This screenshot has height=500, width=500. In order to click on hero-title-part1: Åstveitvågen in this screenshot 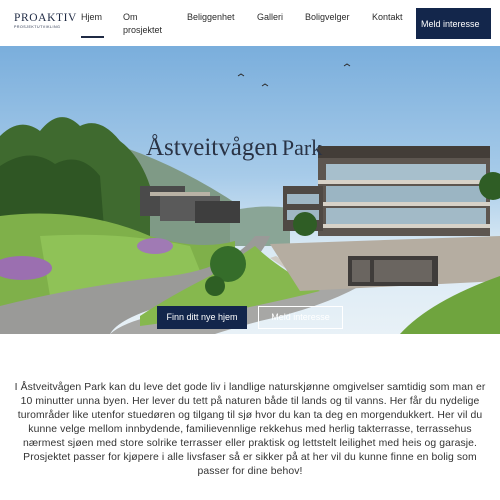, I will do `click(212, 147)`.